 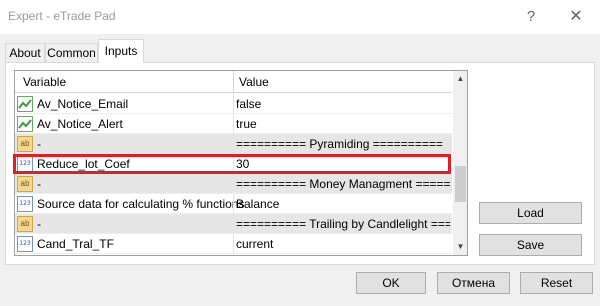 What do you see at coordinates (141, 204) in the screenshot?
I see `variable-name: Source data for calculating % functions` at bounding box center [141, 204].